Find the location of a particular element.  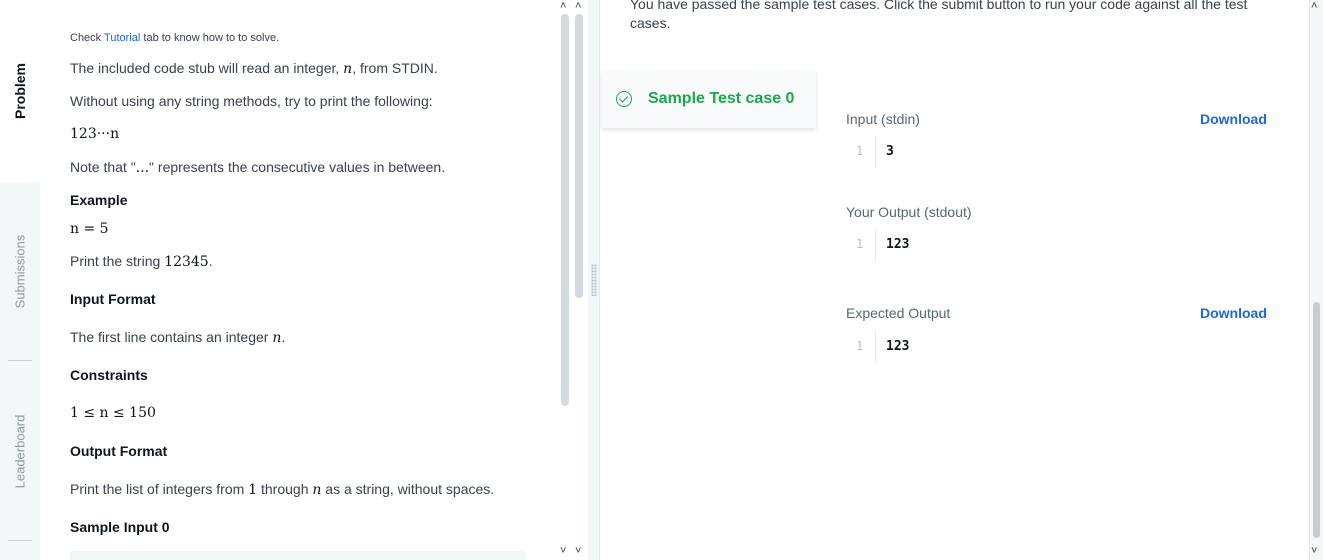

output-format-suffix: as a string, without spaces. is located at coordinates (410, 489).